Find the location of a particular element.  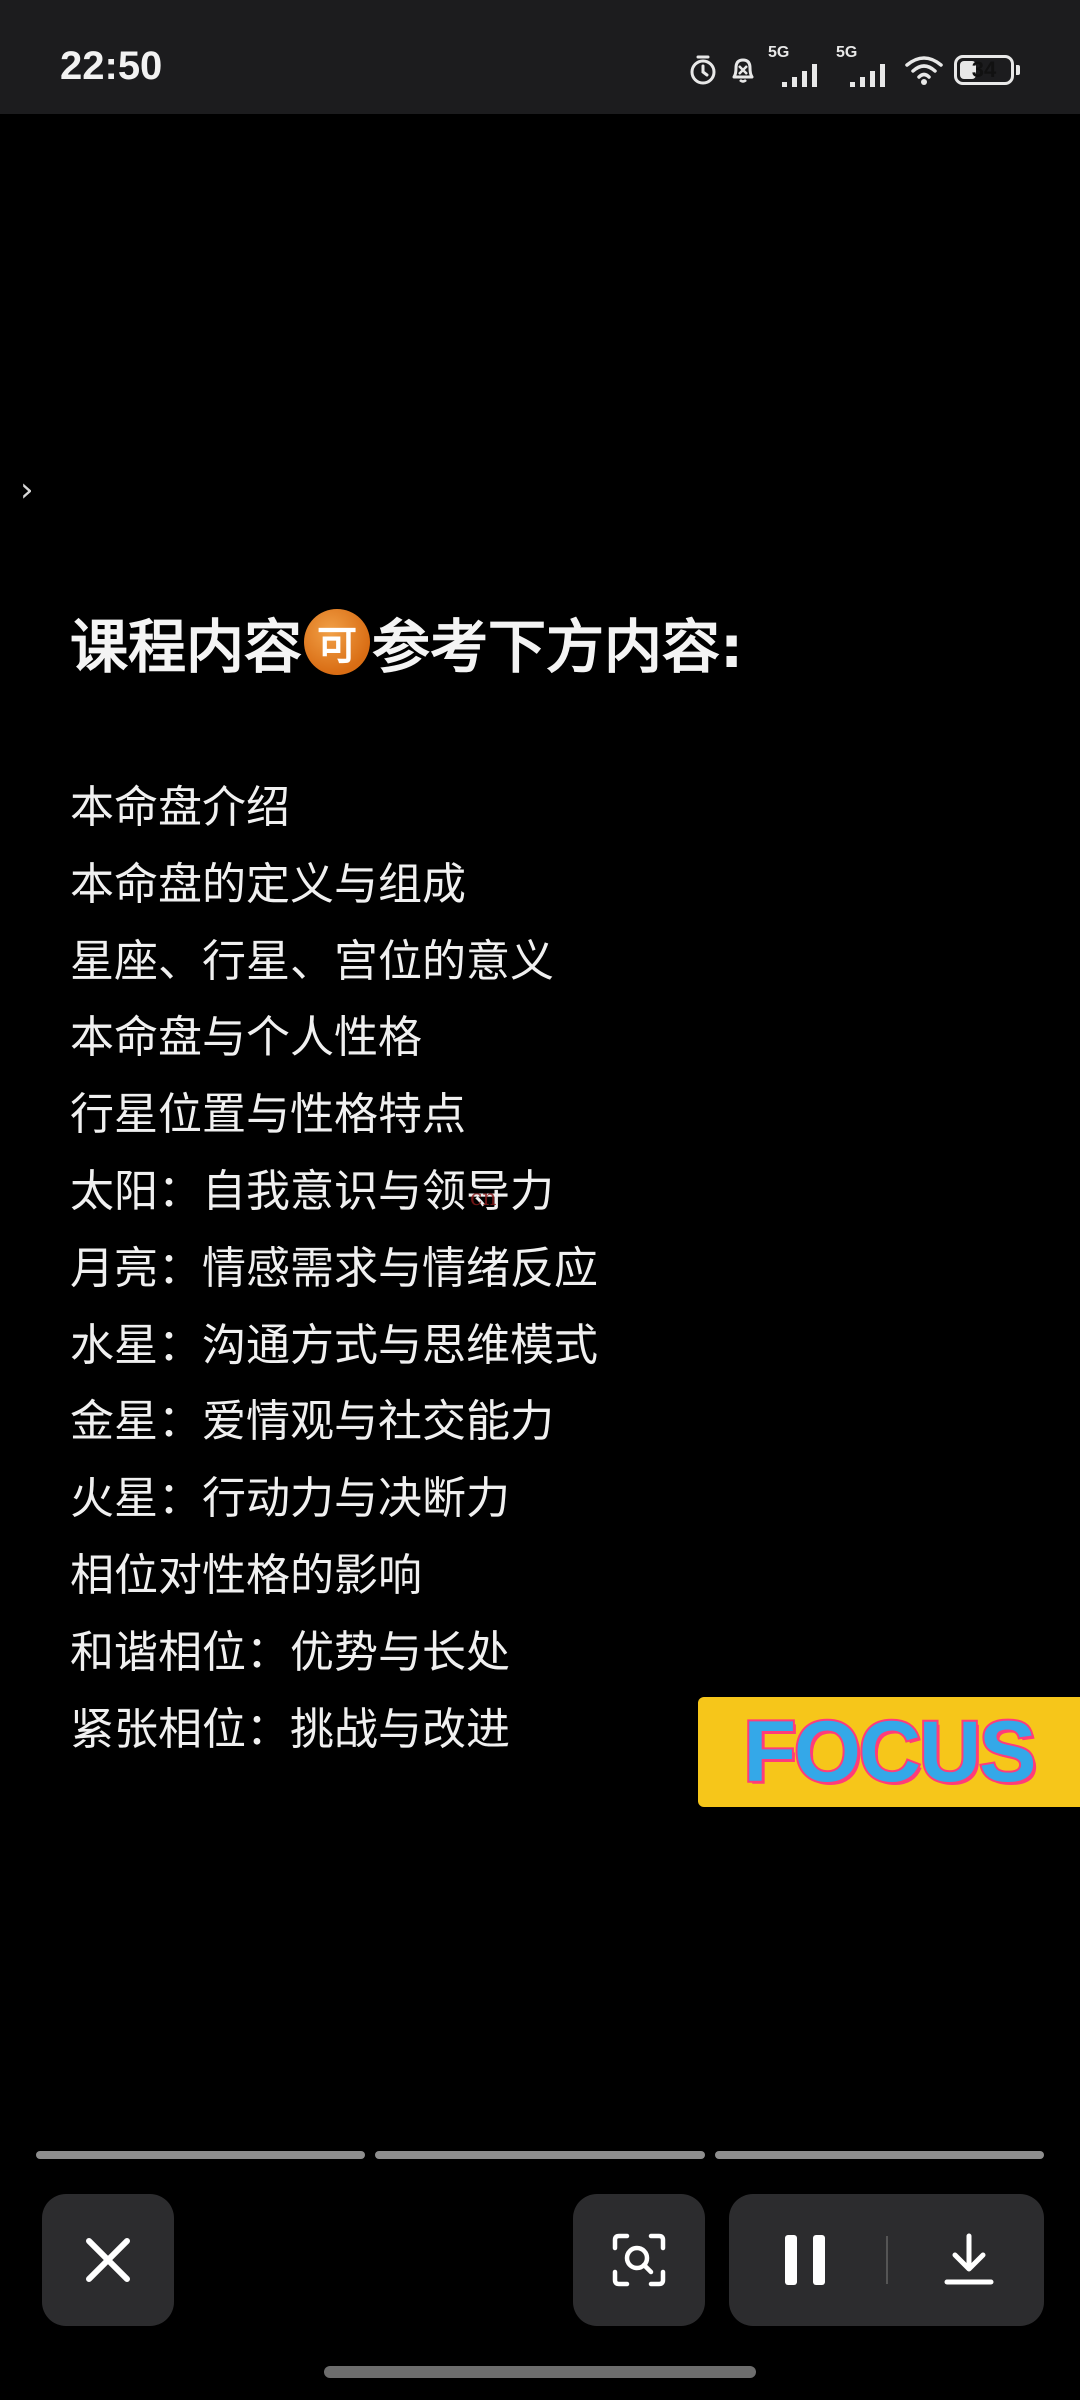

list-item: 太阳：自我意识与领导力 is located at coordinates (312, 1191).